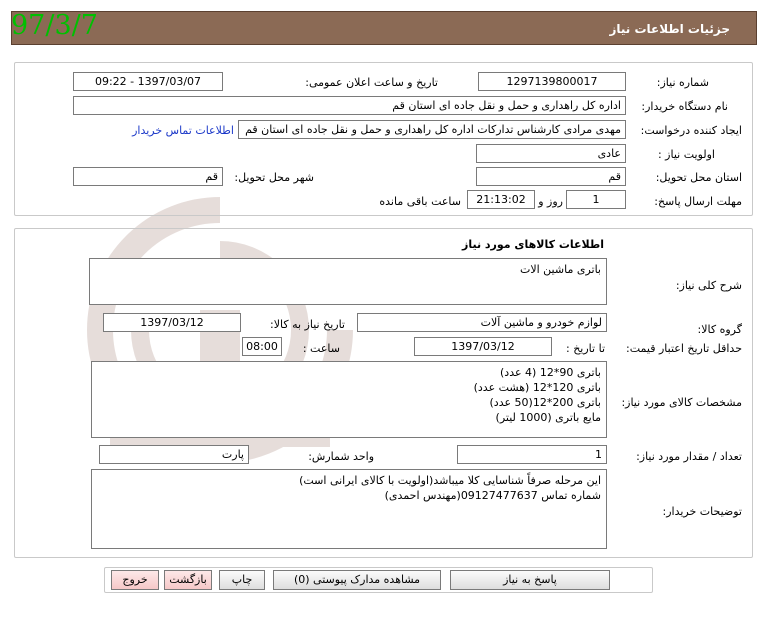 This screenshot has width=766, height=632. What do you see at coordinates (550, 201) in the screenshot?
I see `days-word: روز و` at bounding box center [550, 201].